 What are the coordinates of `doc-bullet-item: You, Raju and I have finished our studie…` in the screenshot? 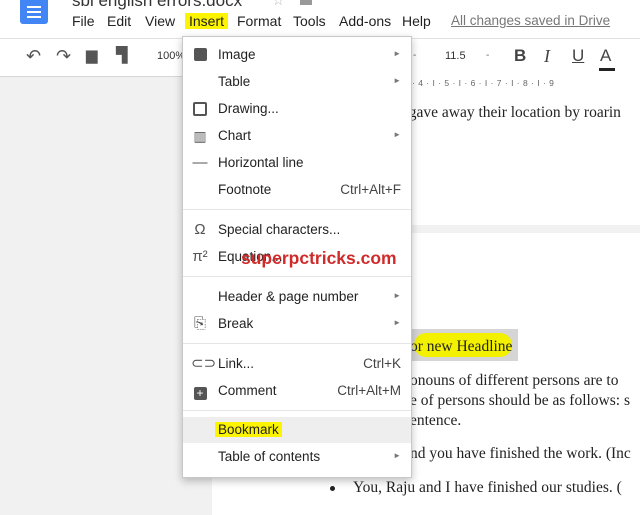 It's located at (487, 487).